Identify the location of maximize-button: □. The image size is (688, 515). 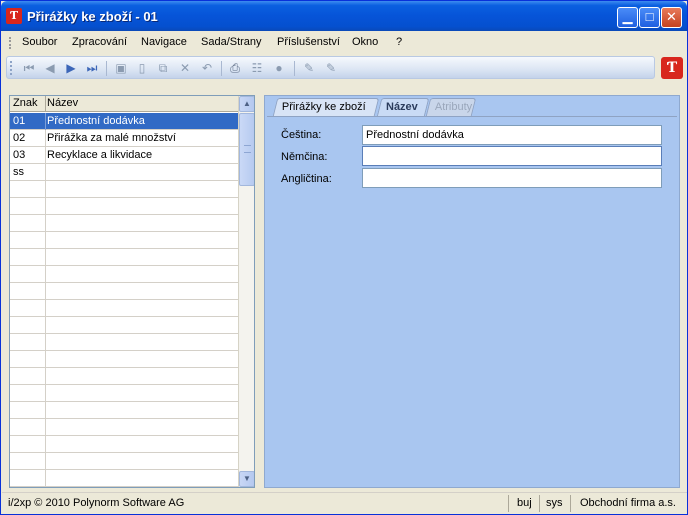
(649, 17).